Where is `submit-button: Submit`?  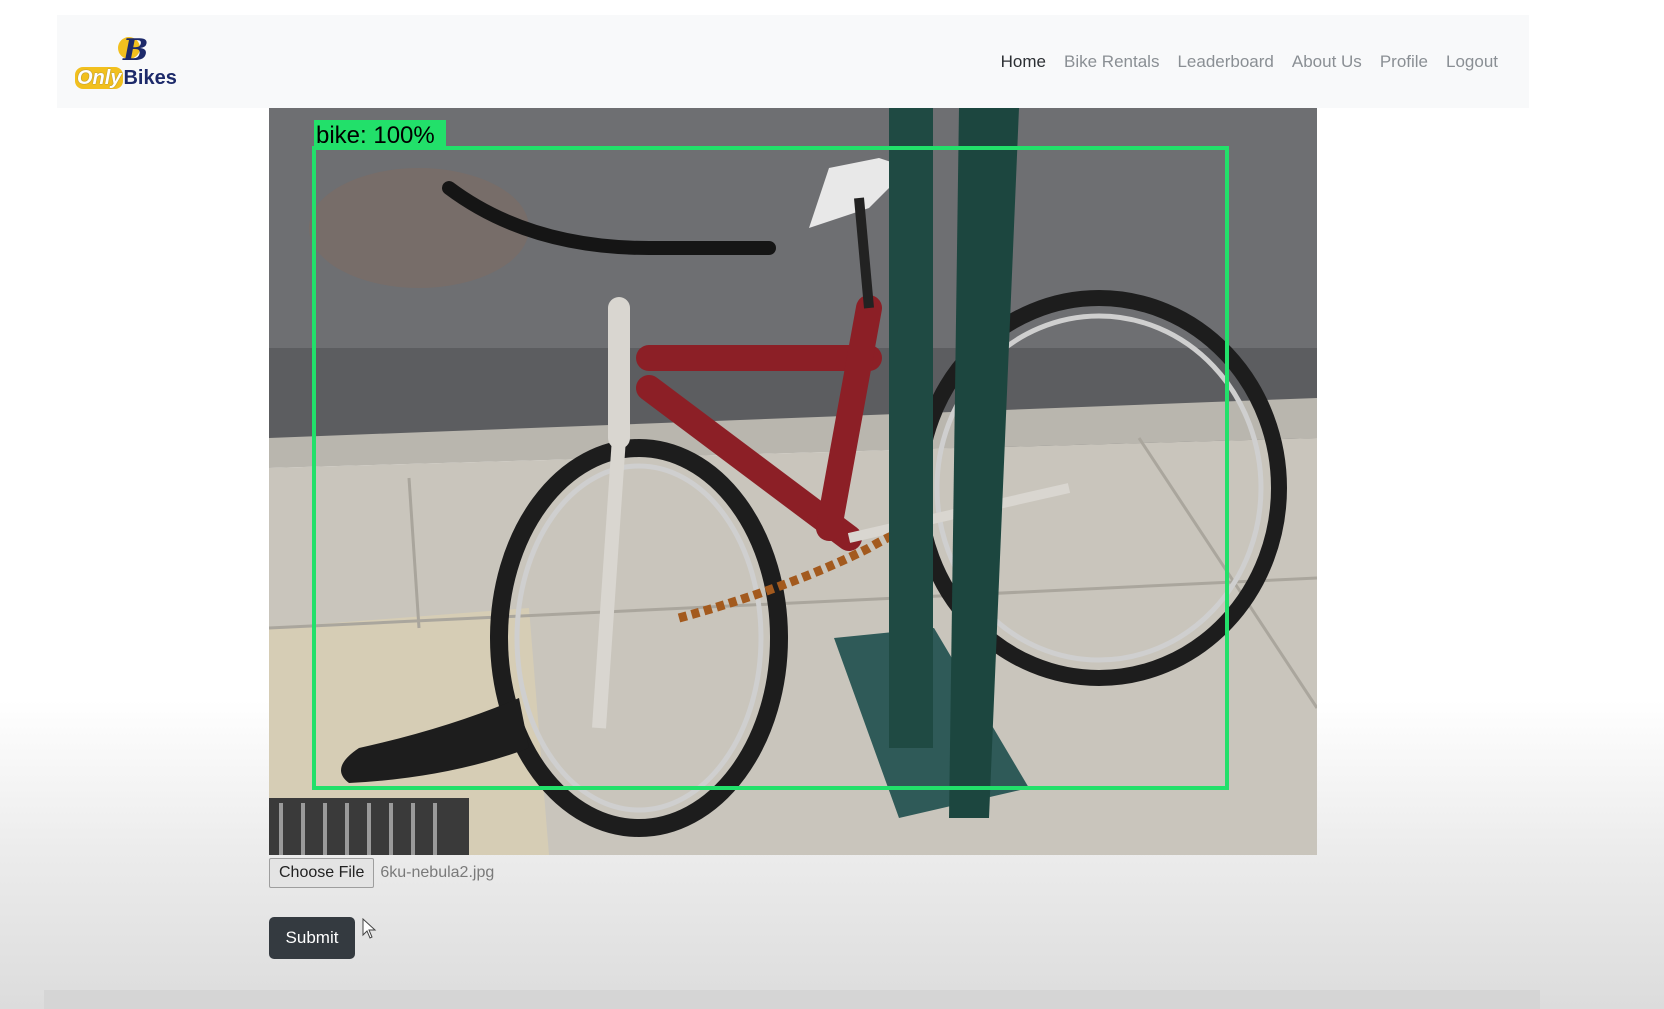
submit-button: Submit is located at coordinates (312, 938).